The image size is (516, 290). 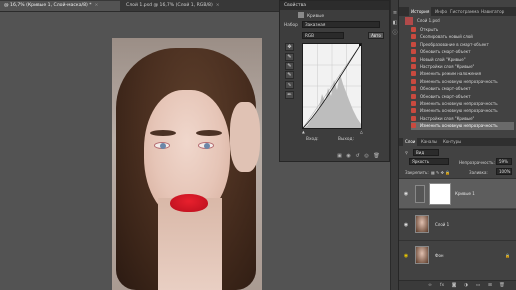 What do you see at coordinates (289, 47) in the screenshot?
I see `on-image-adjust-icon: ✥` at bounding box center [289, 47].